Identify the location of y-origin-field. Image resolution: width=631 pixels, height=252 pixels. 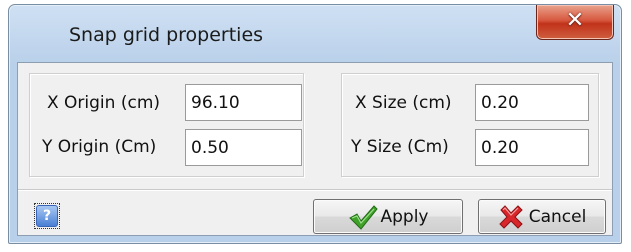
(243, 147).